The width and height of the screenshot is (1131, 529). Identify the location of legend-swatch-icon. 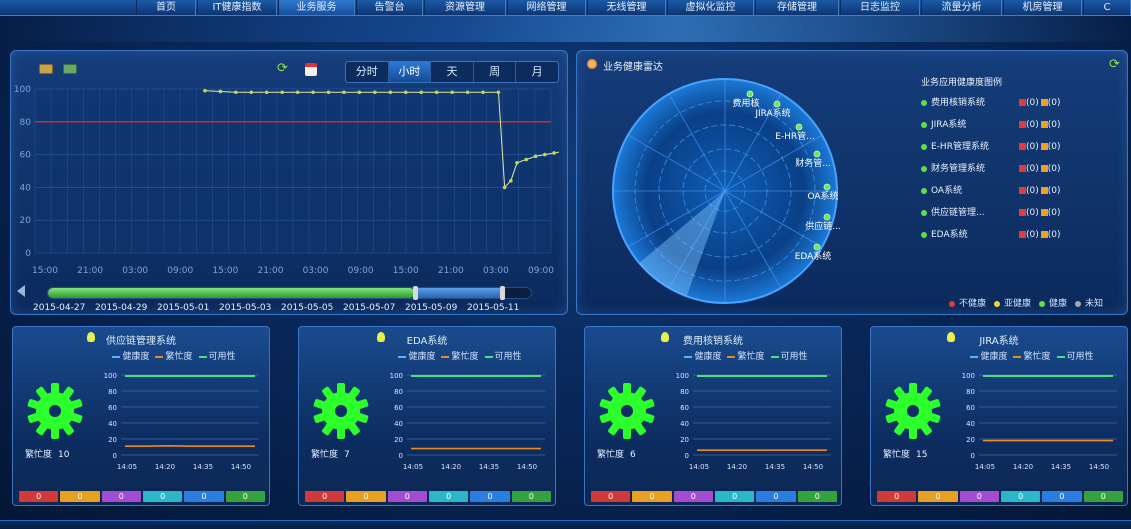
(202, 356).